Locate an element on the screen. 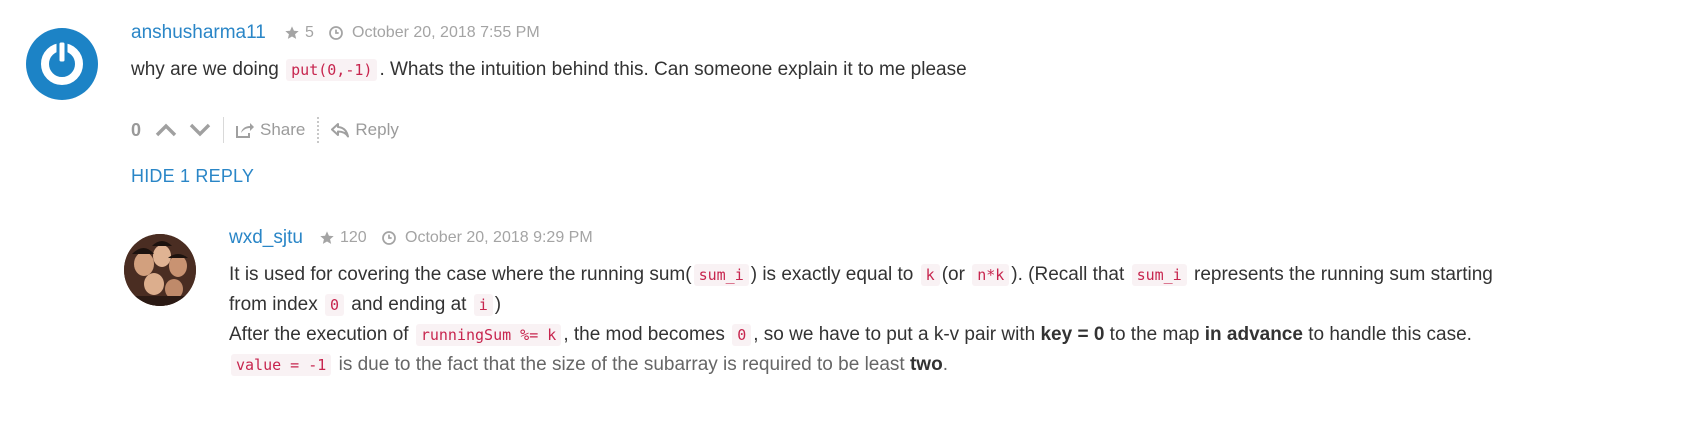 The image size is (1683, 433). avatar is located at coordinates (62, 64).